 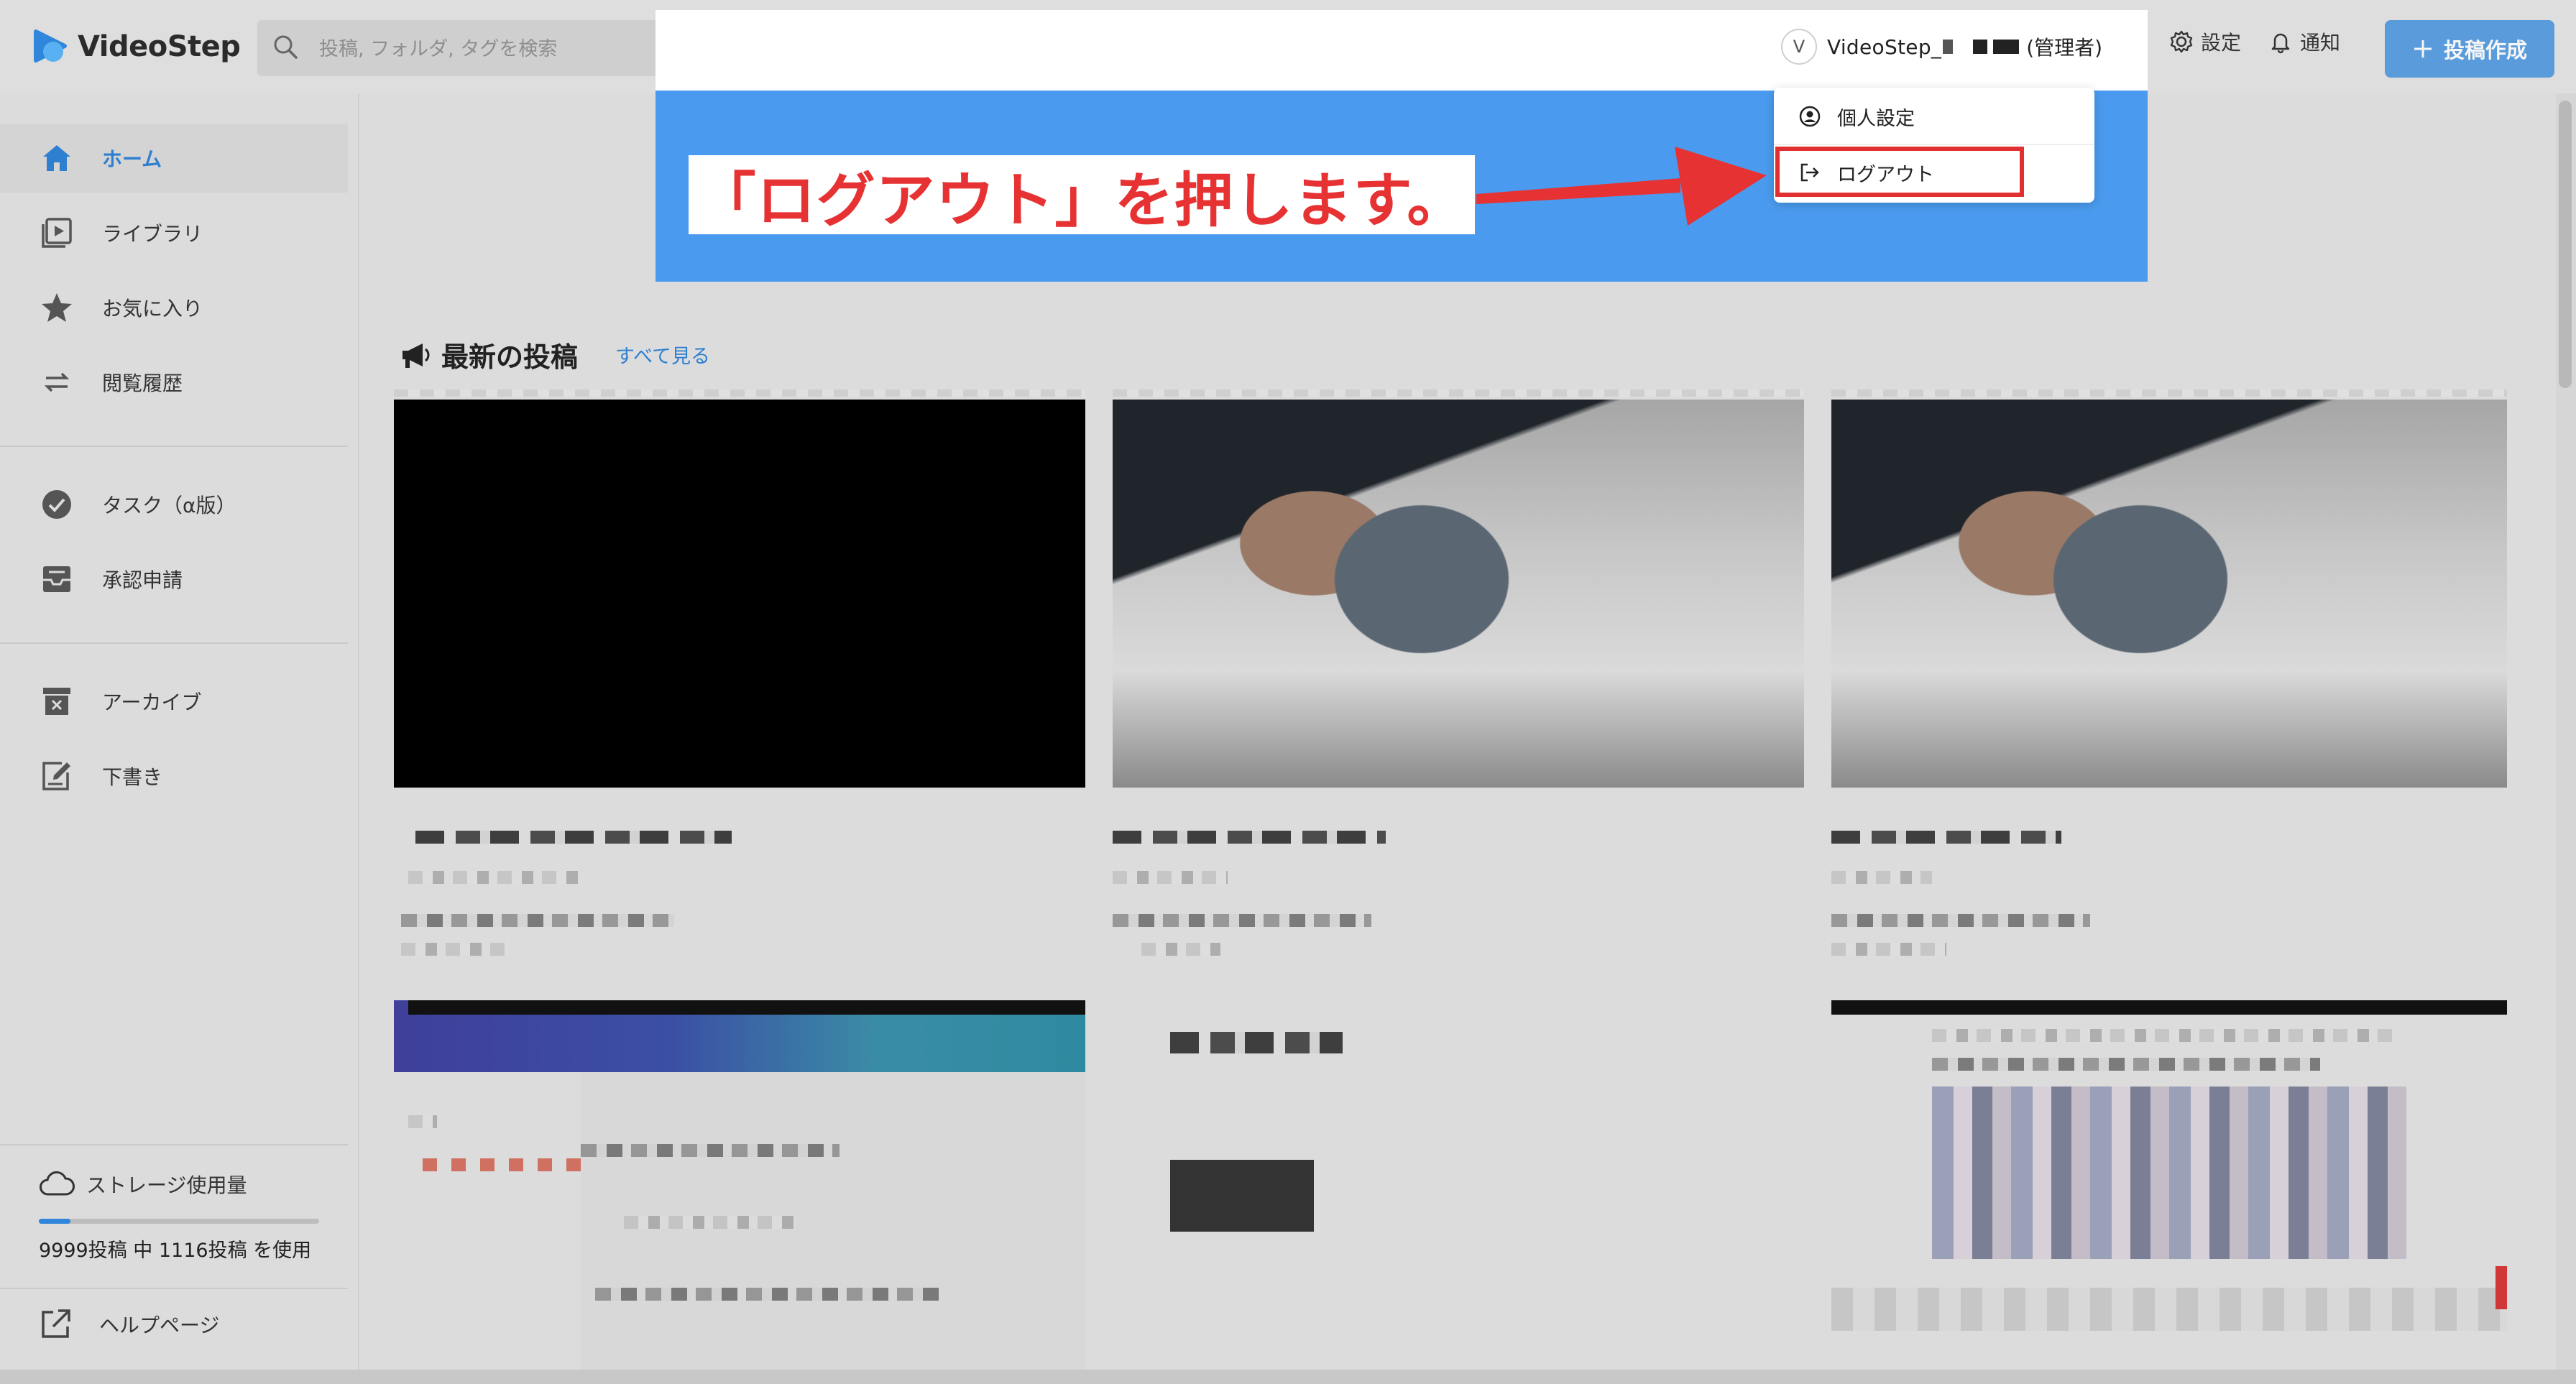 What do you see at coordinates (2565, 244) in the screenshot?
I see `vertical-scrollbar-thumb` at bounding box center [2565, 244].